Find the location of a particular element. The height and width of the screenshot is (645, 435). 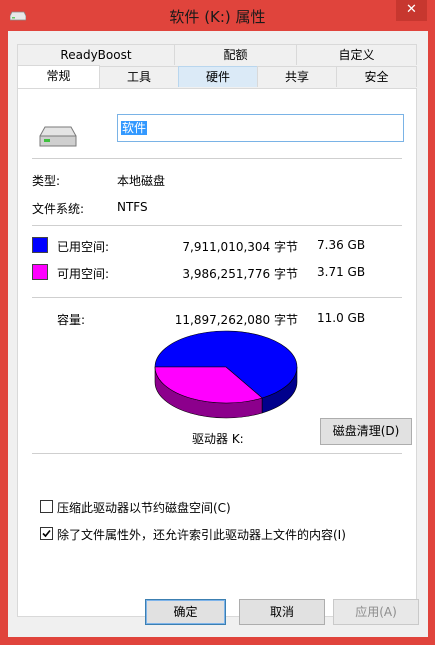

tab-sharing: 共享 is located at coordinates (297, 76).